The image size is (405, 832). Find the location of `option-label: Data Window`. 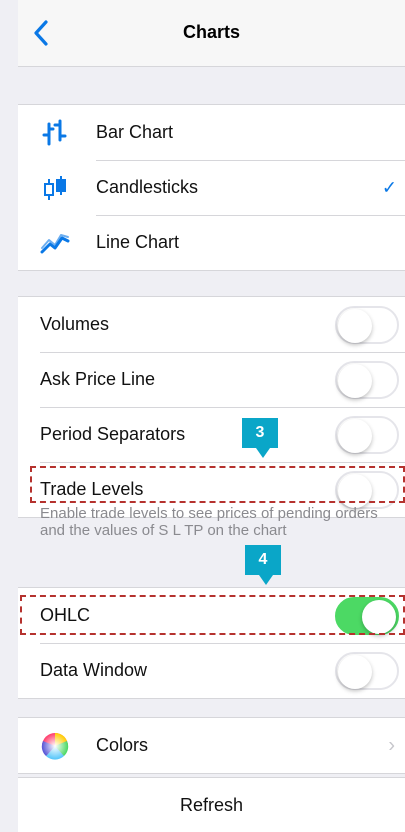

option-label: Data Window is located at coordinates (94, 670).